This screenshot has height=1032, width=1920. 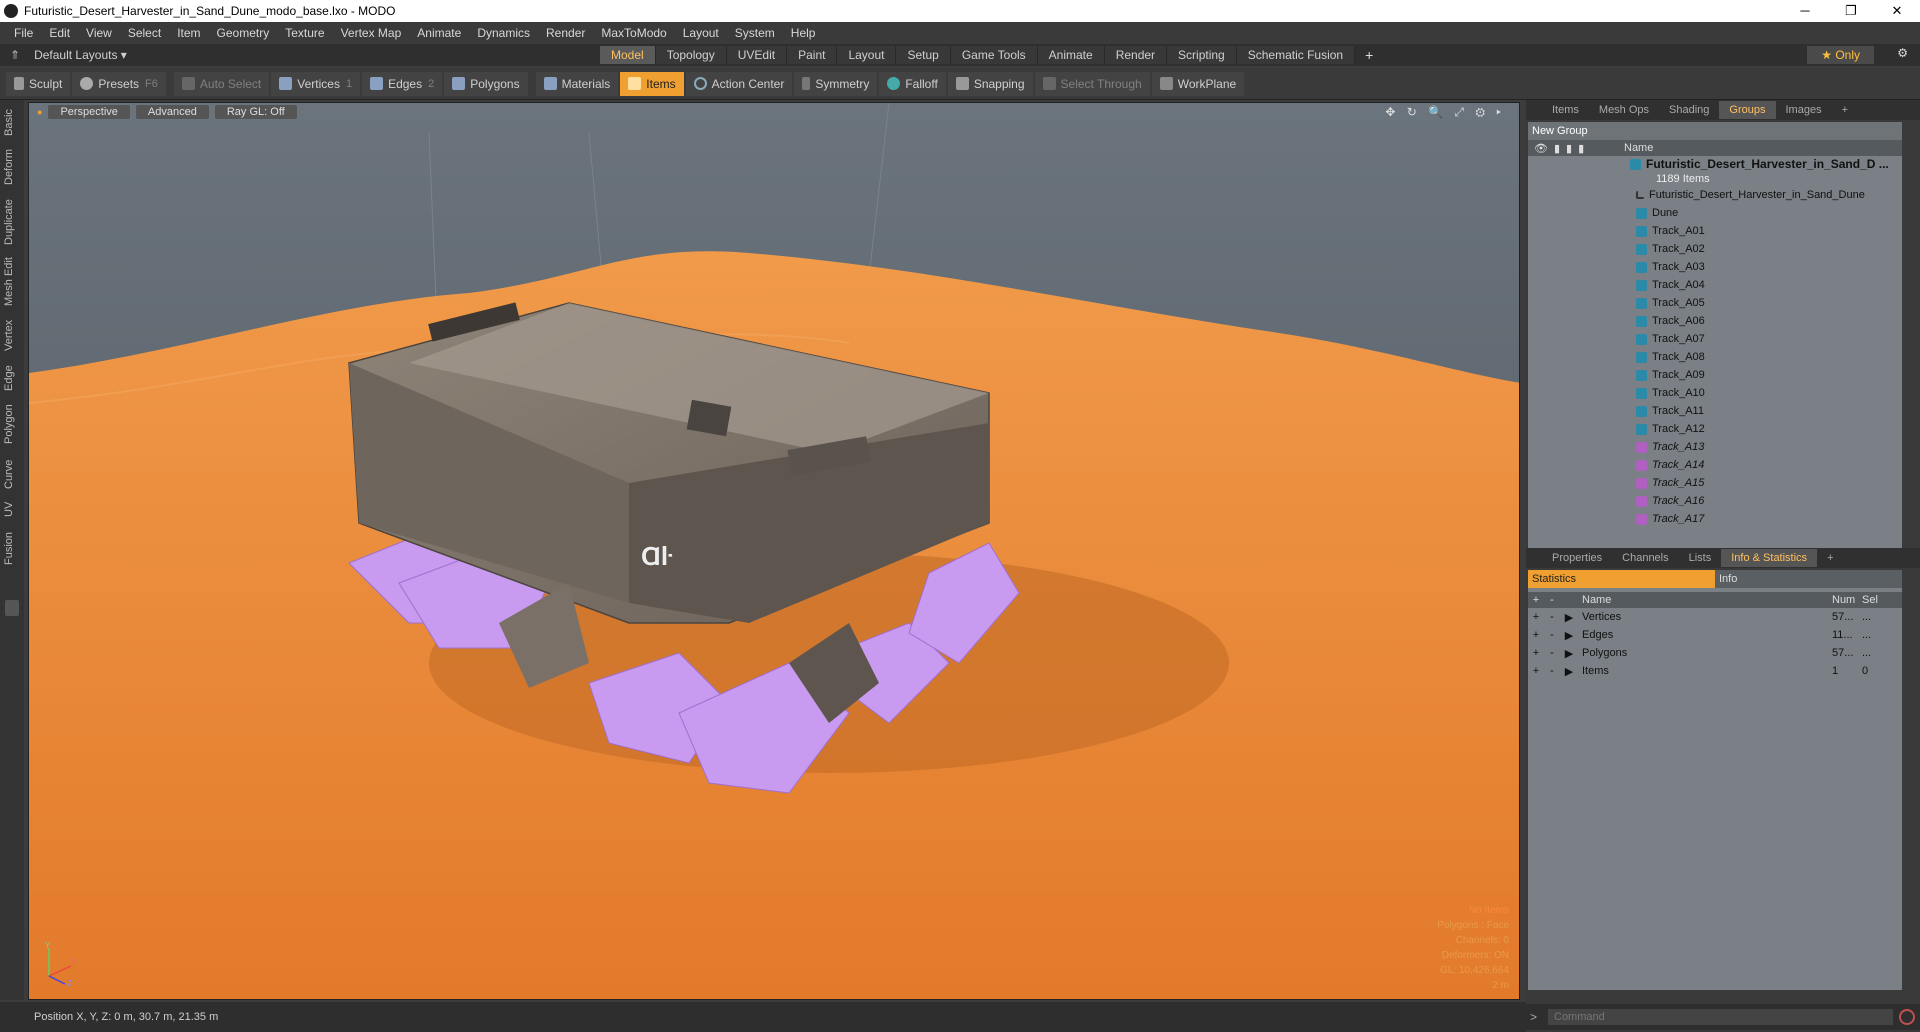 I want to click on tab-scripting: Scripting, so click(x=1202, y=55).